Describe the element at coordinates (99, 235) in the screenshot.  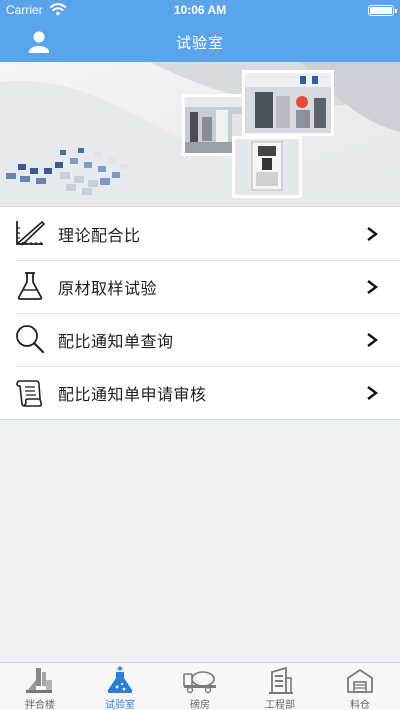
I see `menu-item-label: 理论配合比` at that location.